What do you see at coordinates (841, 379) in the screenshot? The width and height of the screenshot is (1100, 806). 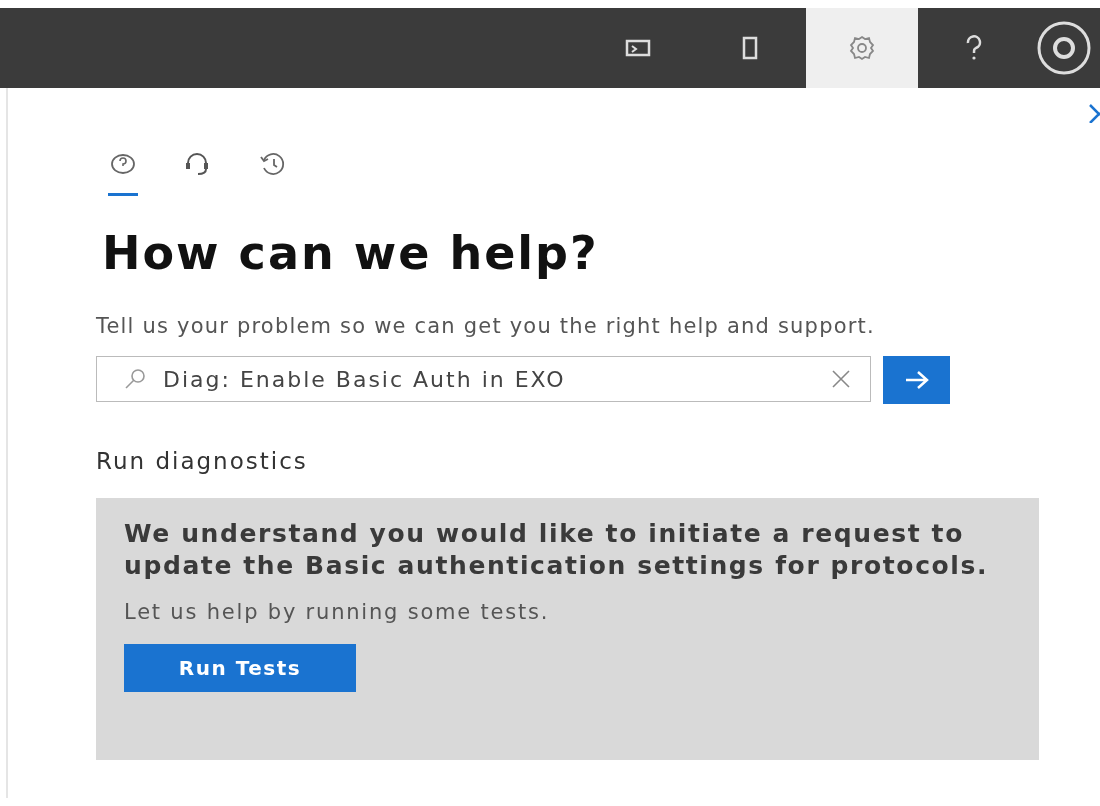 I see `clear-icon` at bounding box center [841, 379].